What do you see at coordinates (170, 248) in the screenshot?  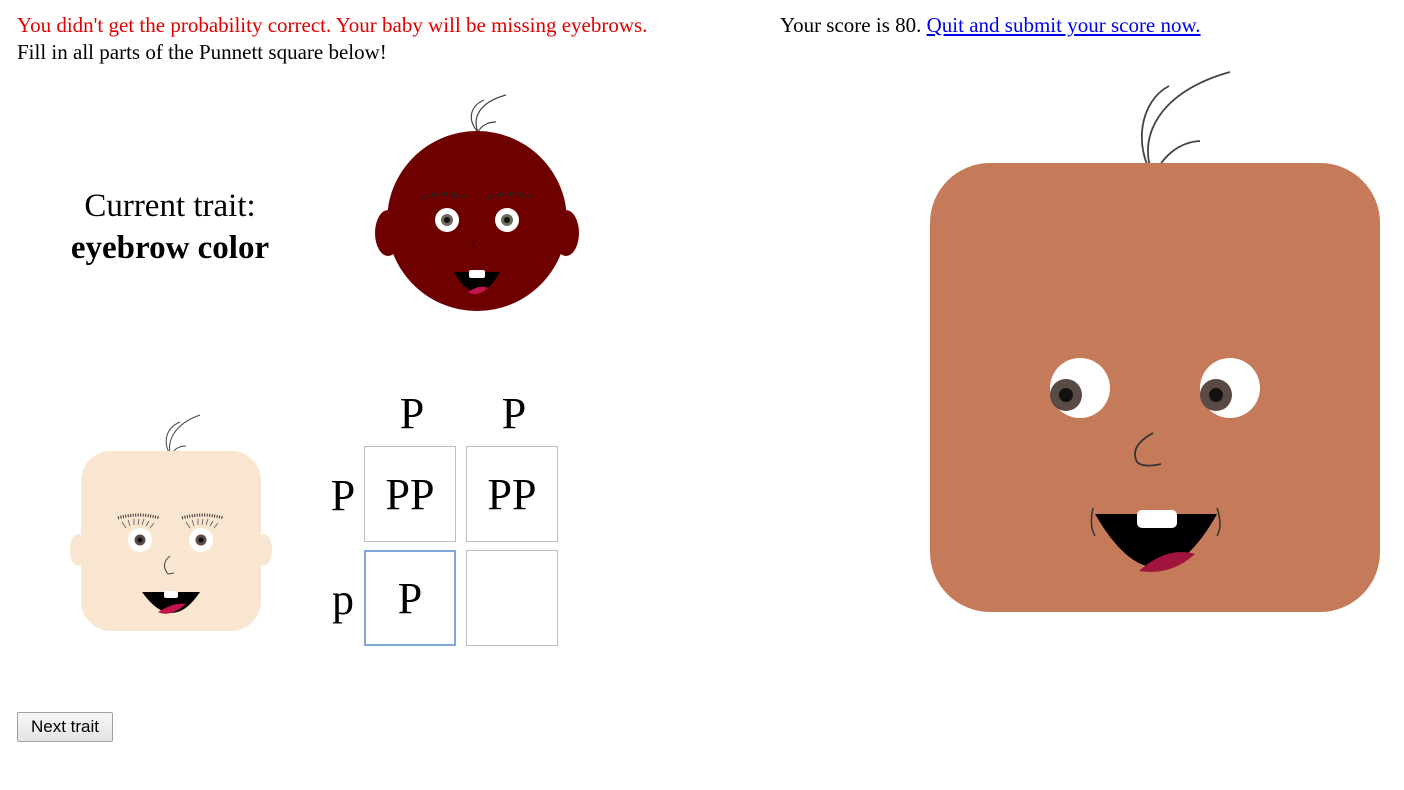 I see `current-trait-name: eyebrow color` at bounding box center [170, 248].